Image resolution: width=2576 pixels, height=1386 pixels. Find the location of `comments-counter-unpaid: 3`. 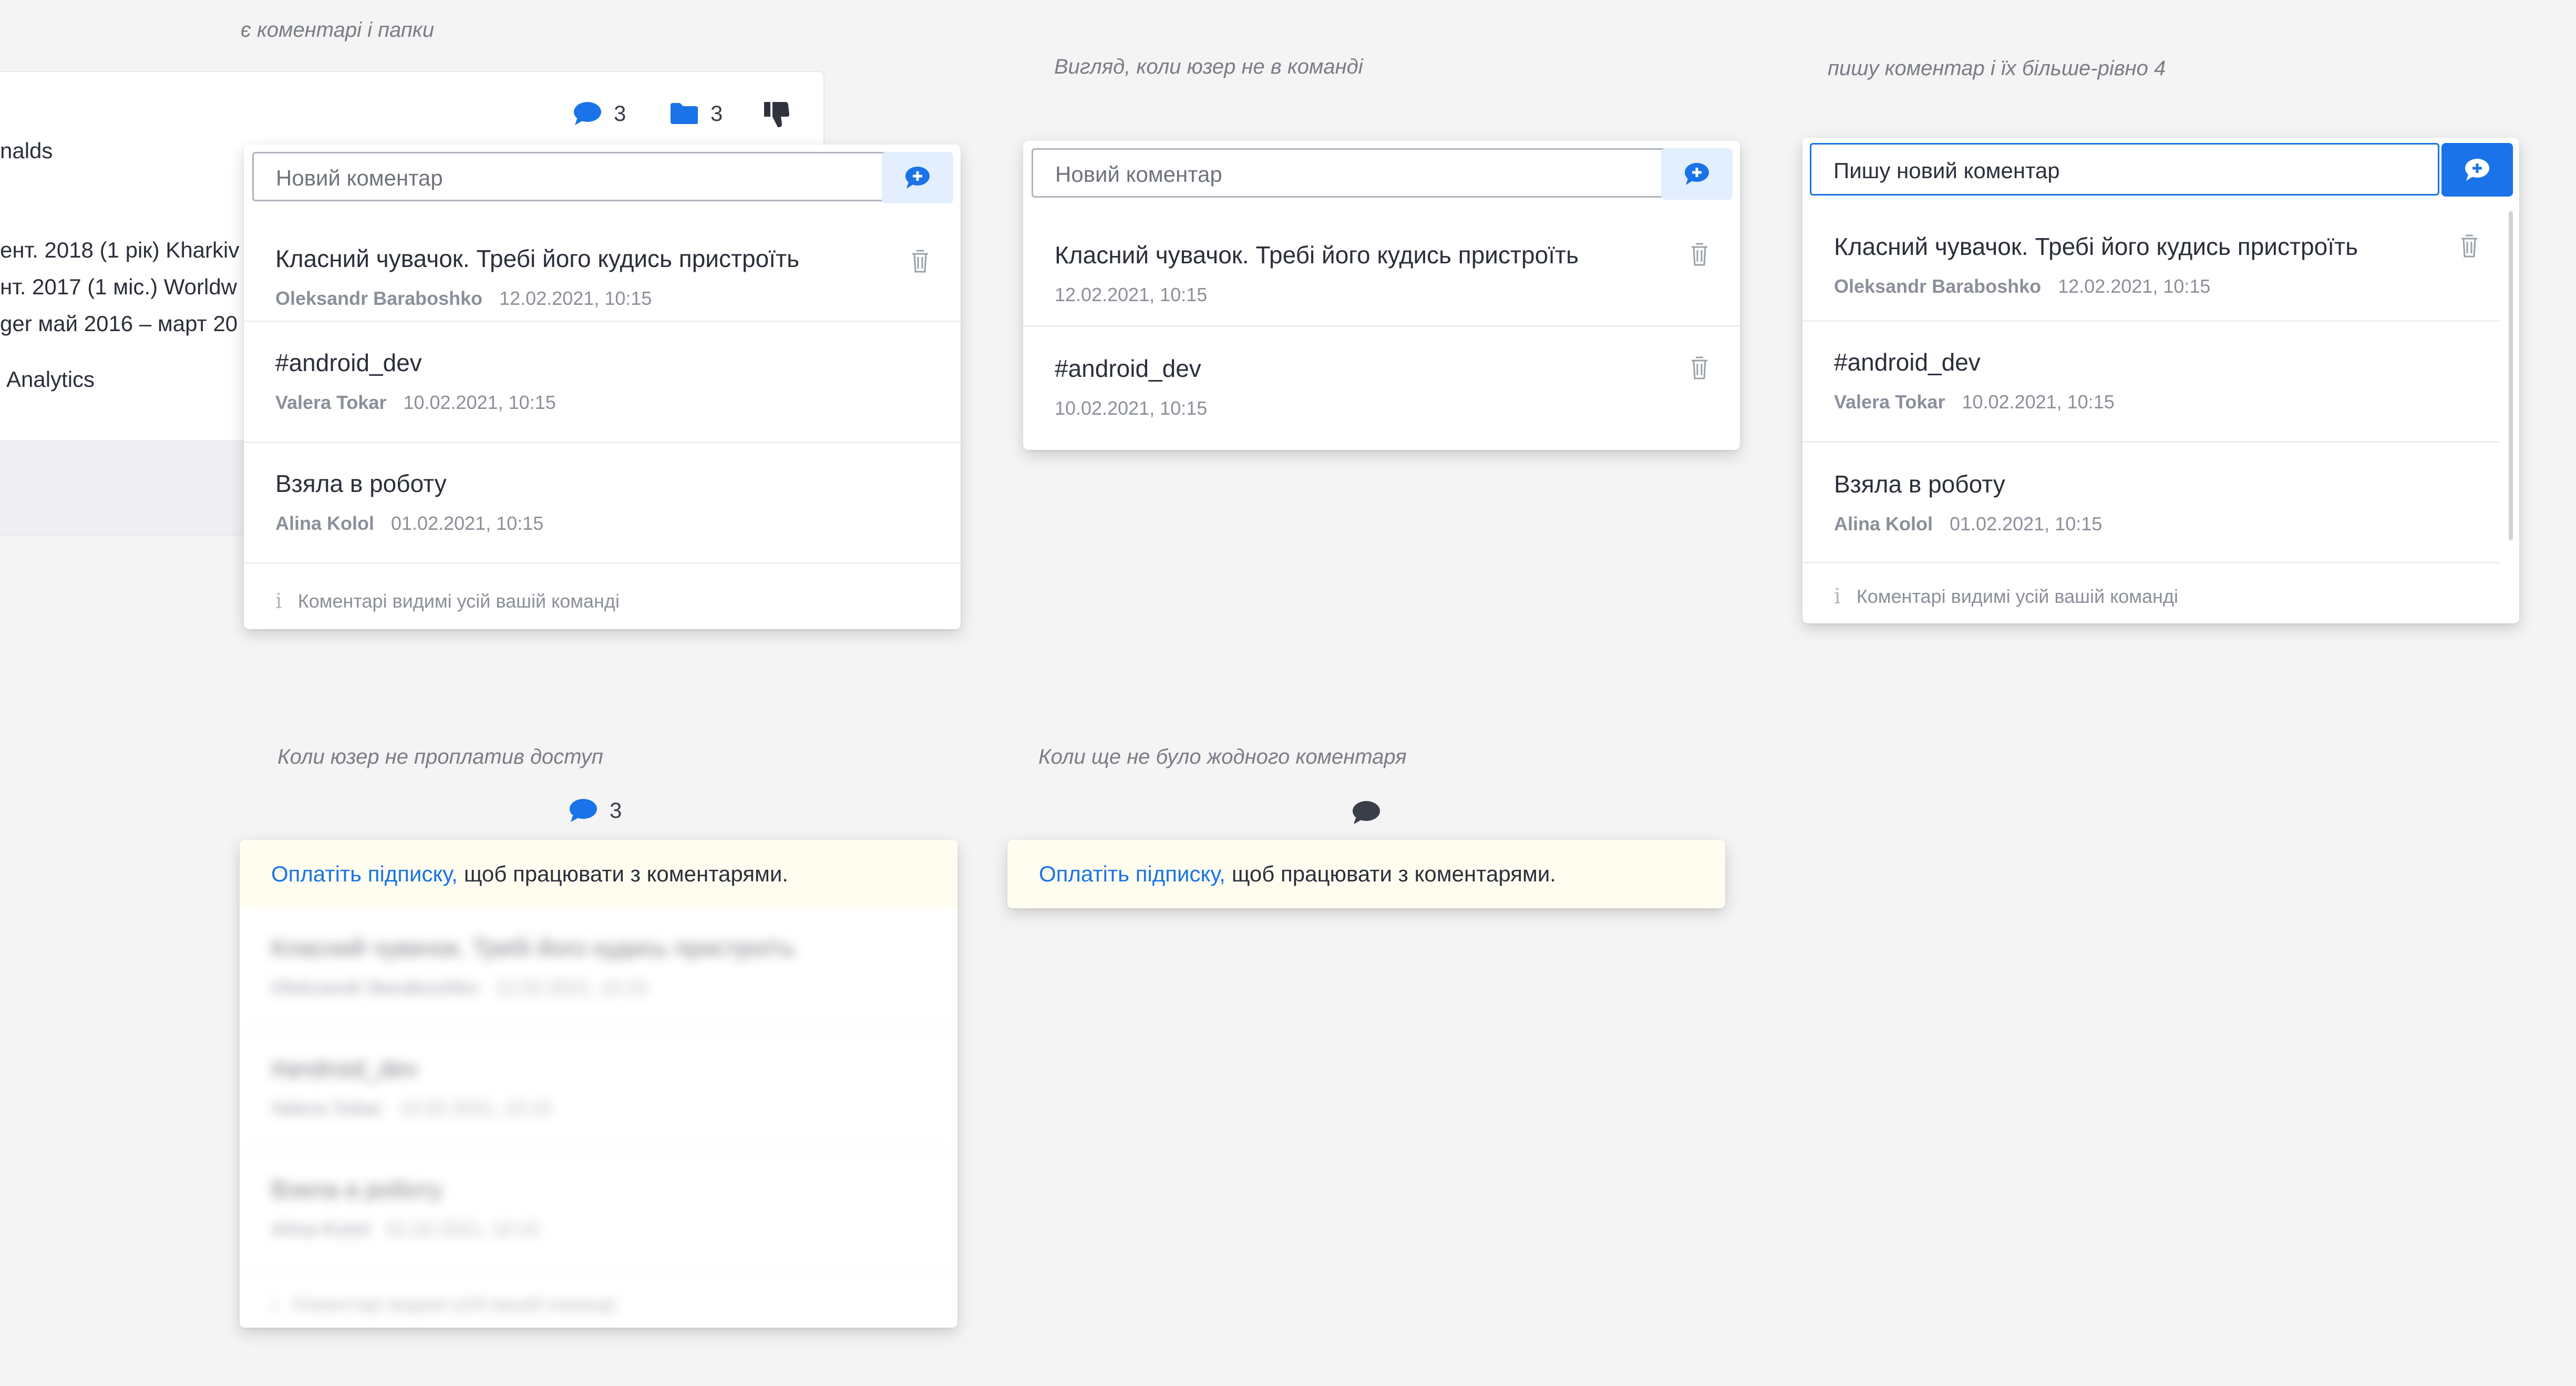

comments-counter-unpaid: 3 is located at coordinates (595, 811).